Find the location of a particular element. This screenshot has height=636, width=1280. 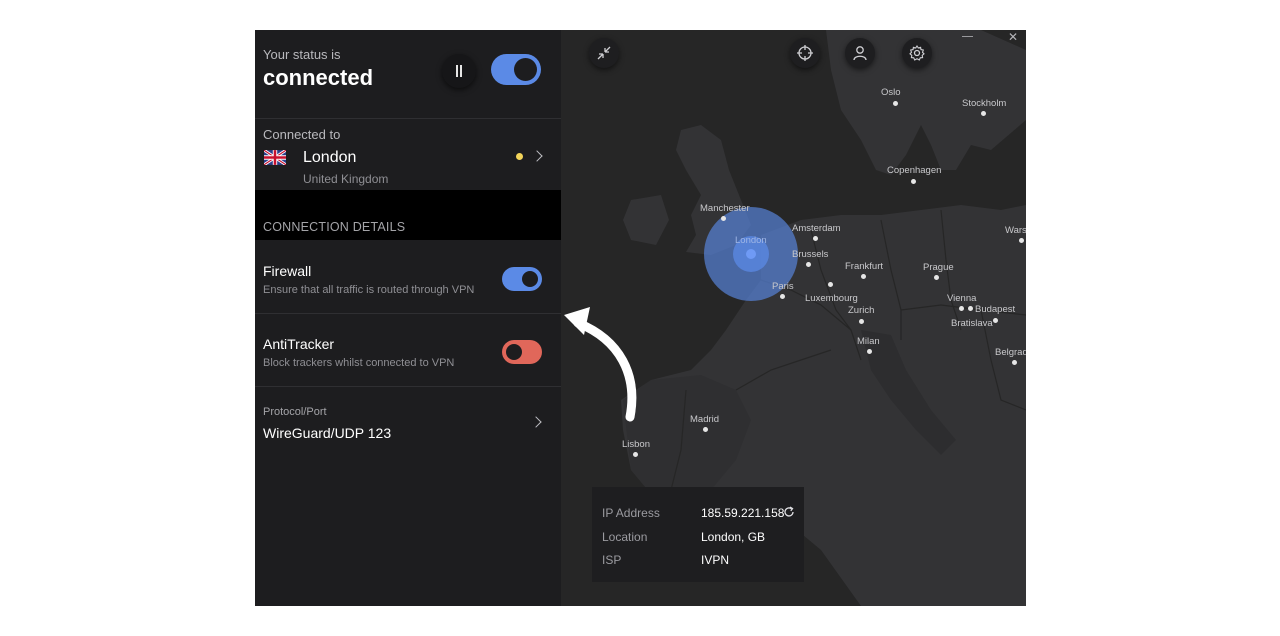

city-label: Madrid is located at coordinates (705, 419).